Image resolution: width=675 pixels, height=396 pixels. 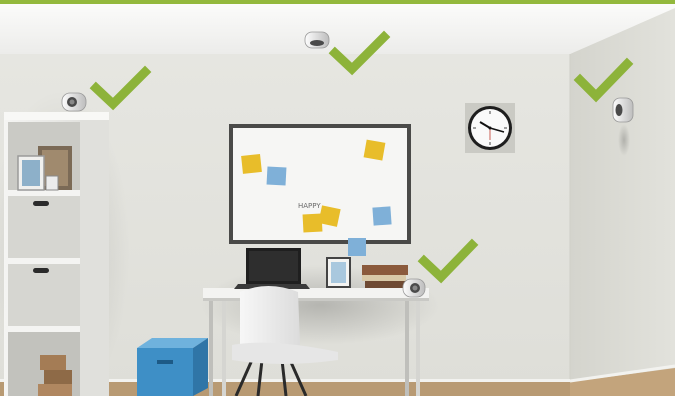 I want to click on sensor-desk, so click(x=414, y=288).